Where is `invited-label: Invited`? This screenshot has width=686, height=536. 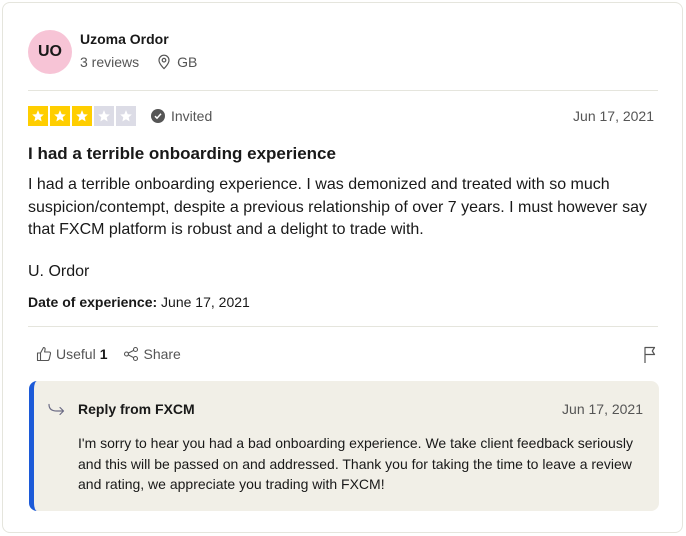 invited-label: Invited is located at coordinates (192, 116).